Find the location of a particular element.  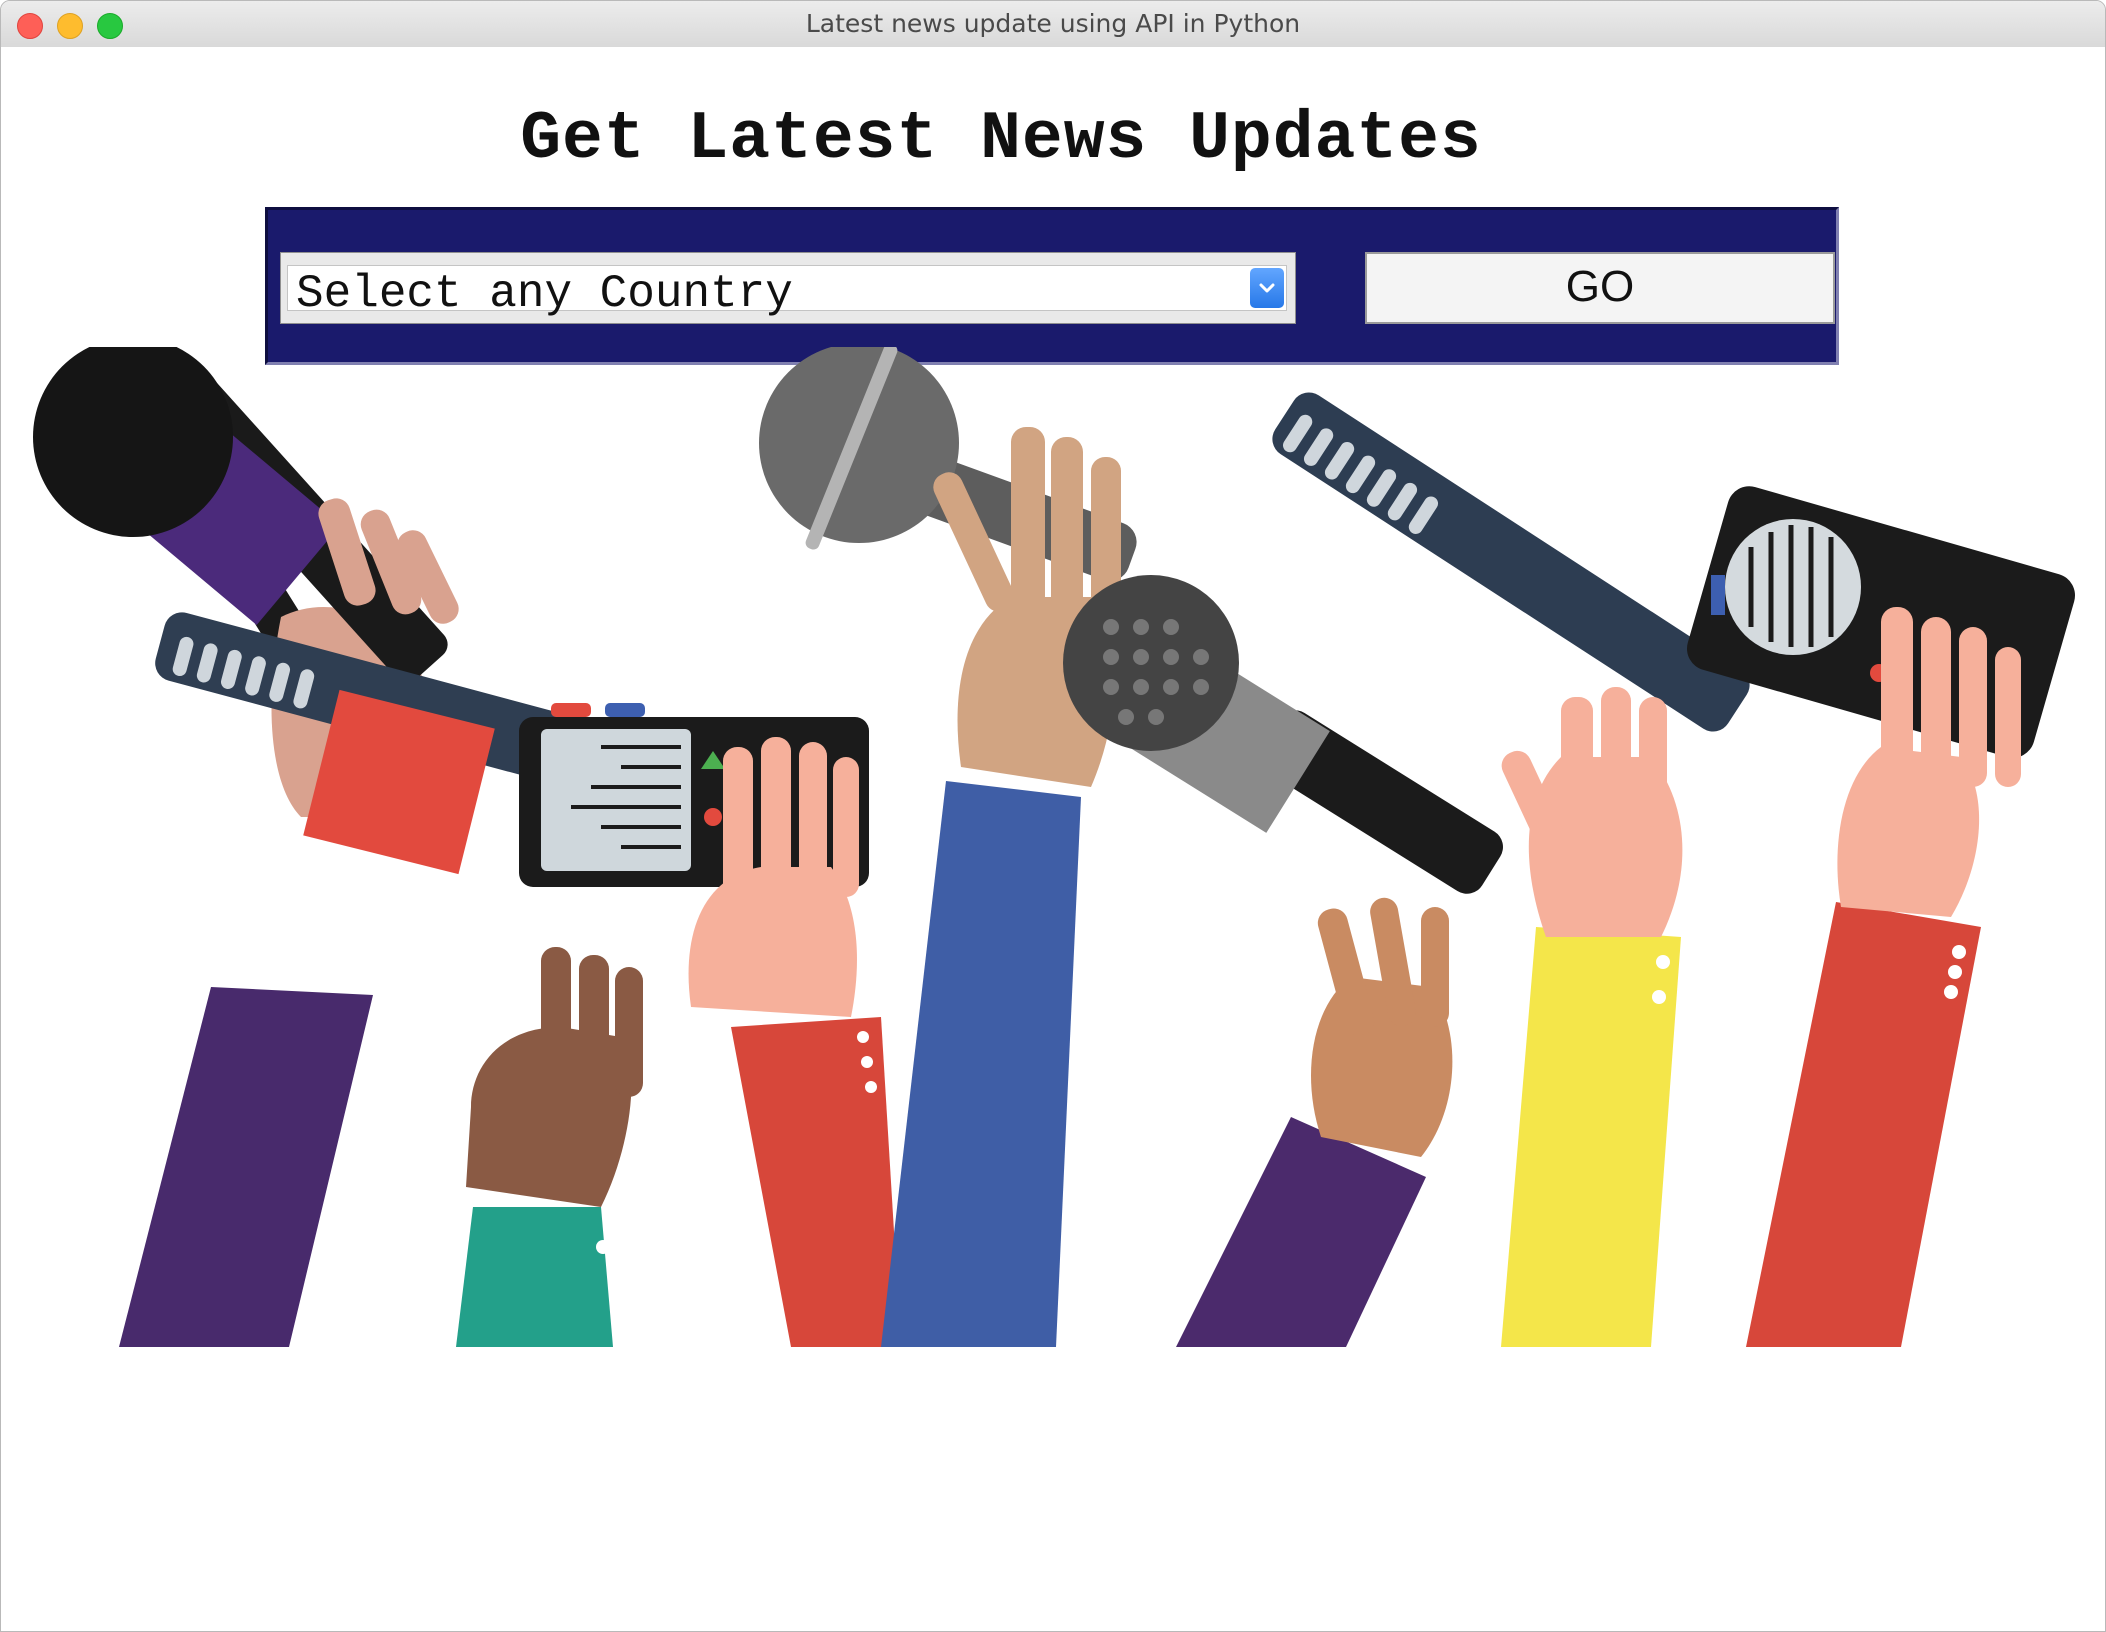

country-select-value: Select any Country is located at coordinates (544, 294).